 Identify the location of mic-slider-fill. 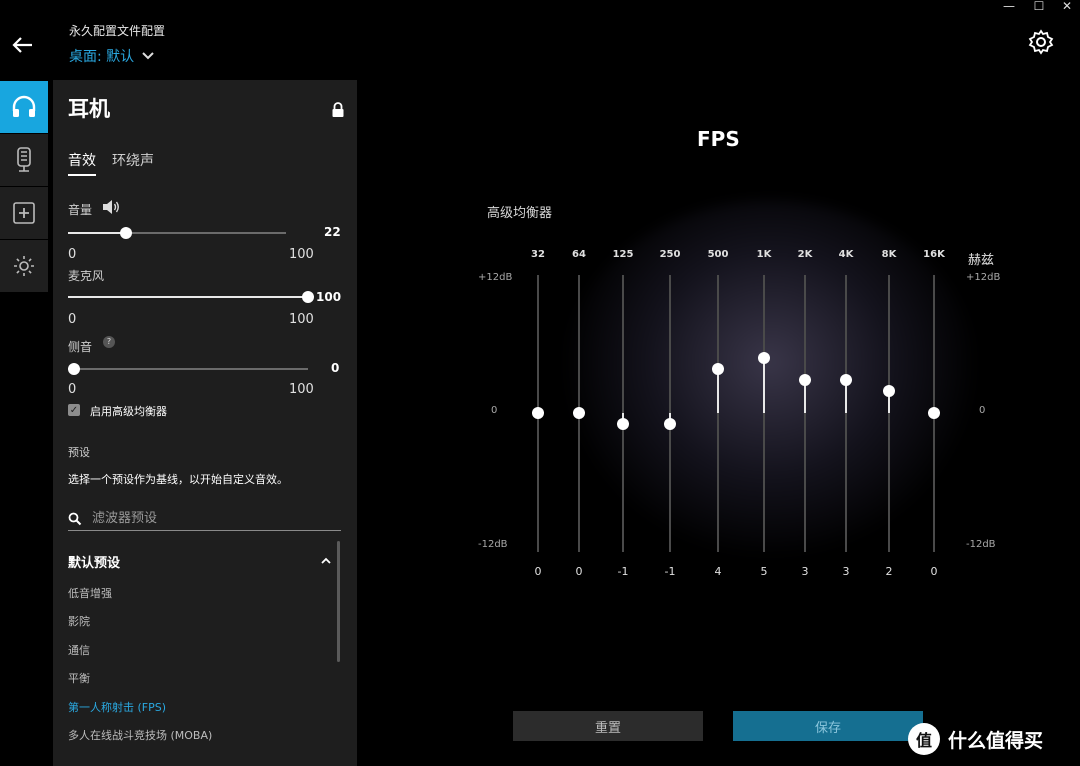
(188, 297).